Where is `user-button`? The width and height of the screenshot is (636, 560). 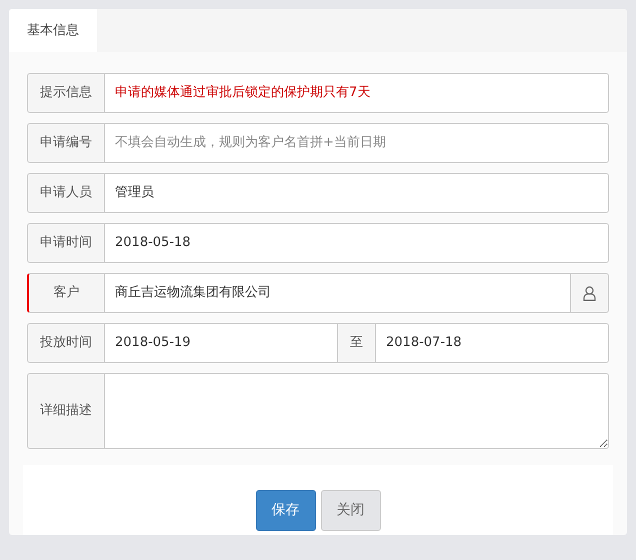
user-button is located at coordinates (589, 293).